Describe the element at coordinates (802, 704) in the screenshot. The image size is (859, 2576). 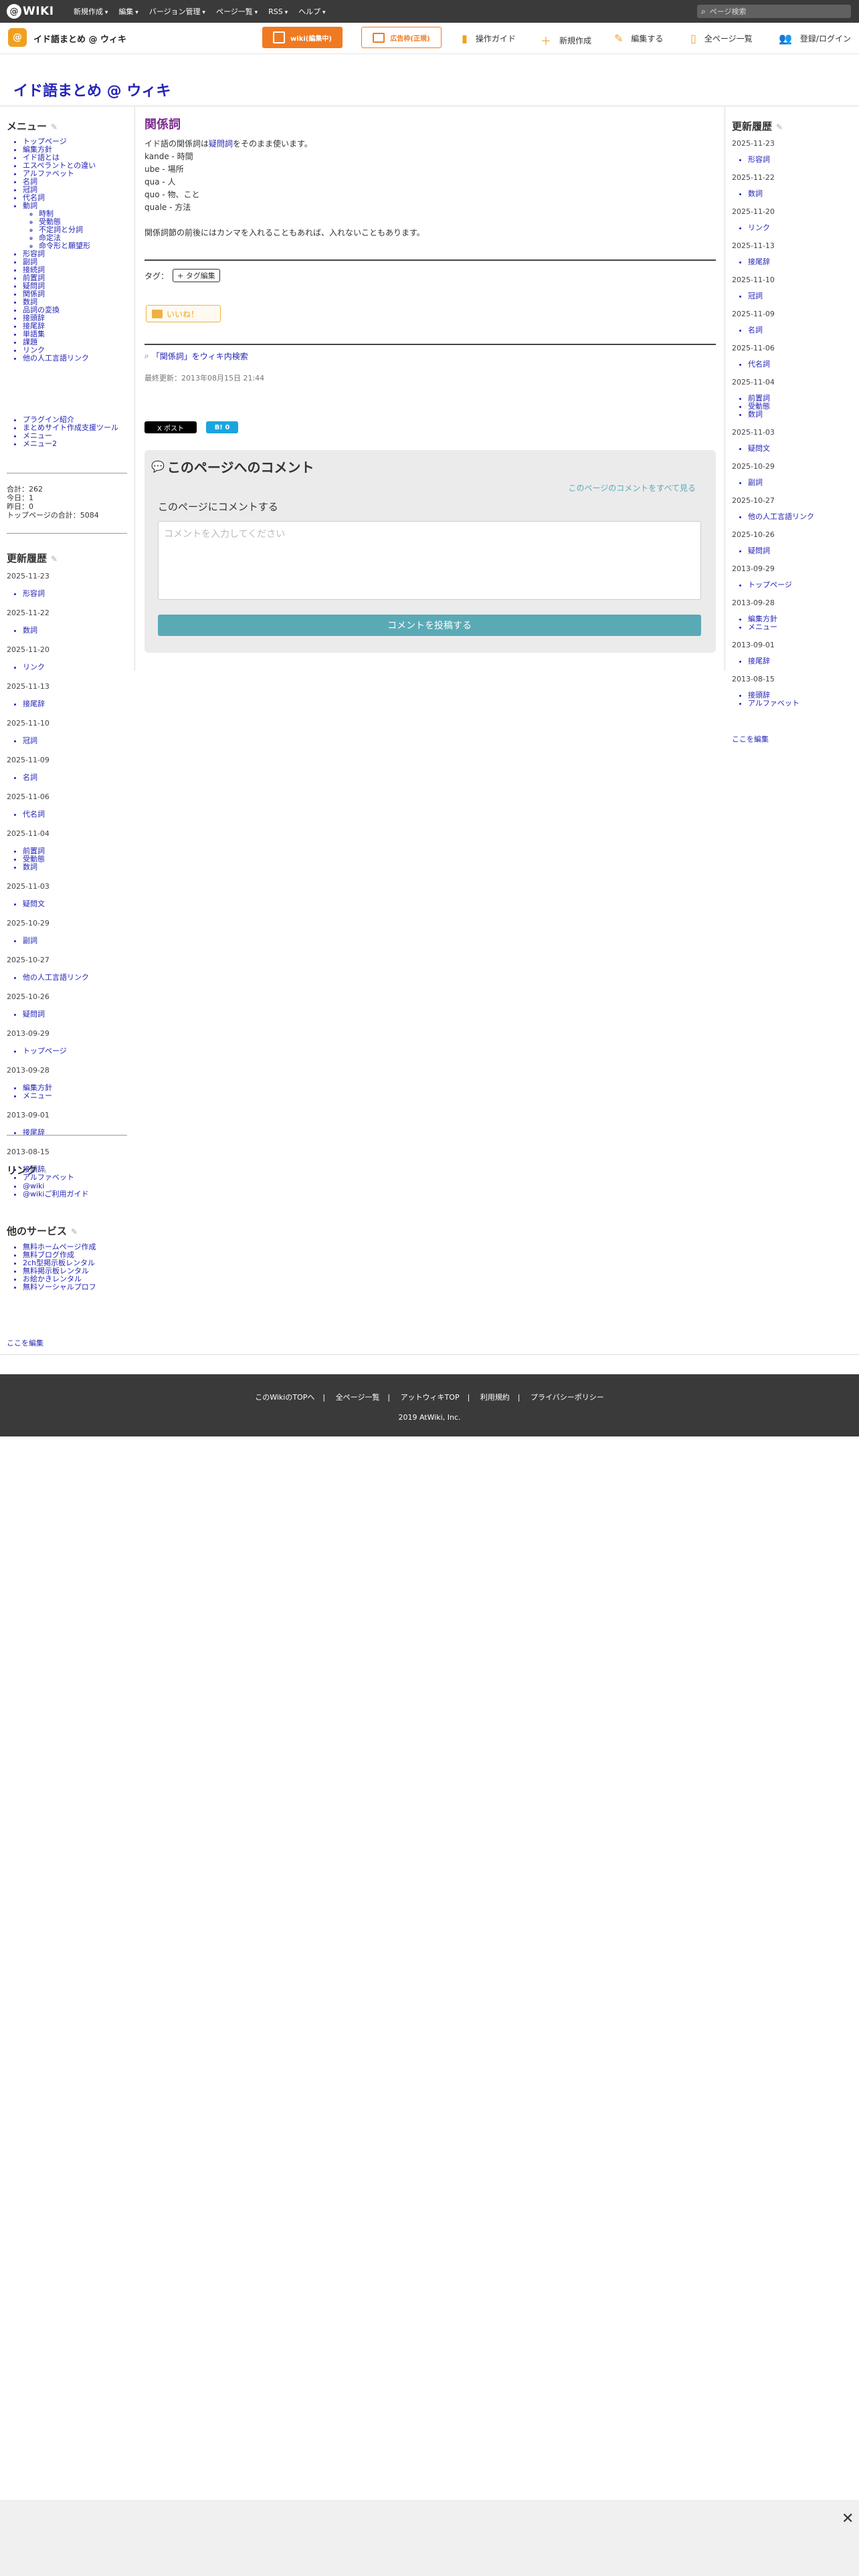
I see `recent-item: アルファベット` at that location.